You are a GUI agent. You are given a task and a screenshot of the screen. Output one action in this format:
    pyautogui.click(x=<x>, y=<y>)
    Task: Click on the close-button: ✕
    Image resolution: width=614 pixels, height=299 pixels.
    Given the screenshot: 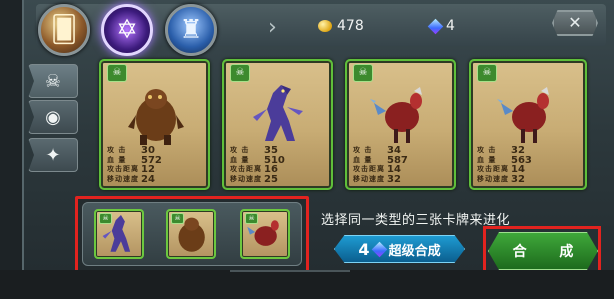 What is the action you would take?
    pyautogui.click(x=575, y=23)
    